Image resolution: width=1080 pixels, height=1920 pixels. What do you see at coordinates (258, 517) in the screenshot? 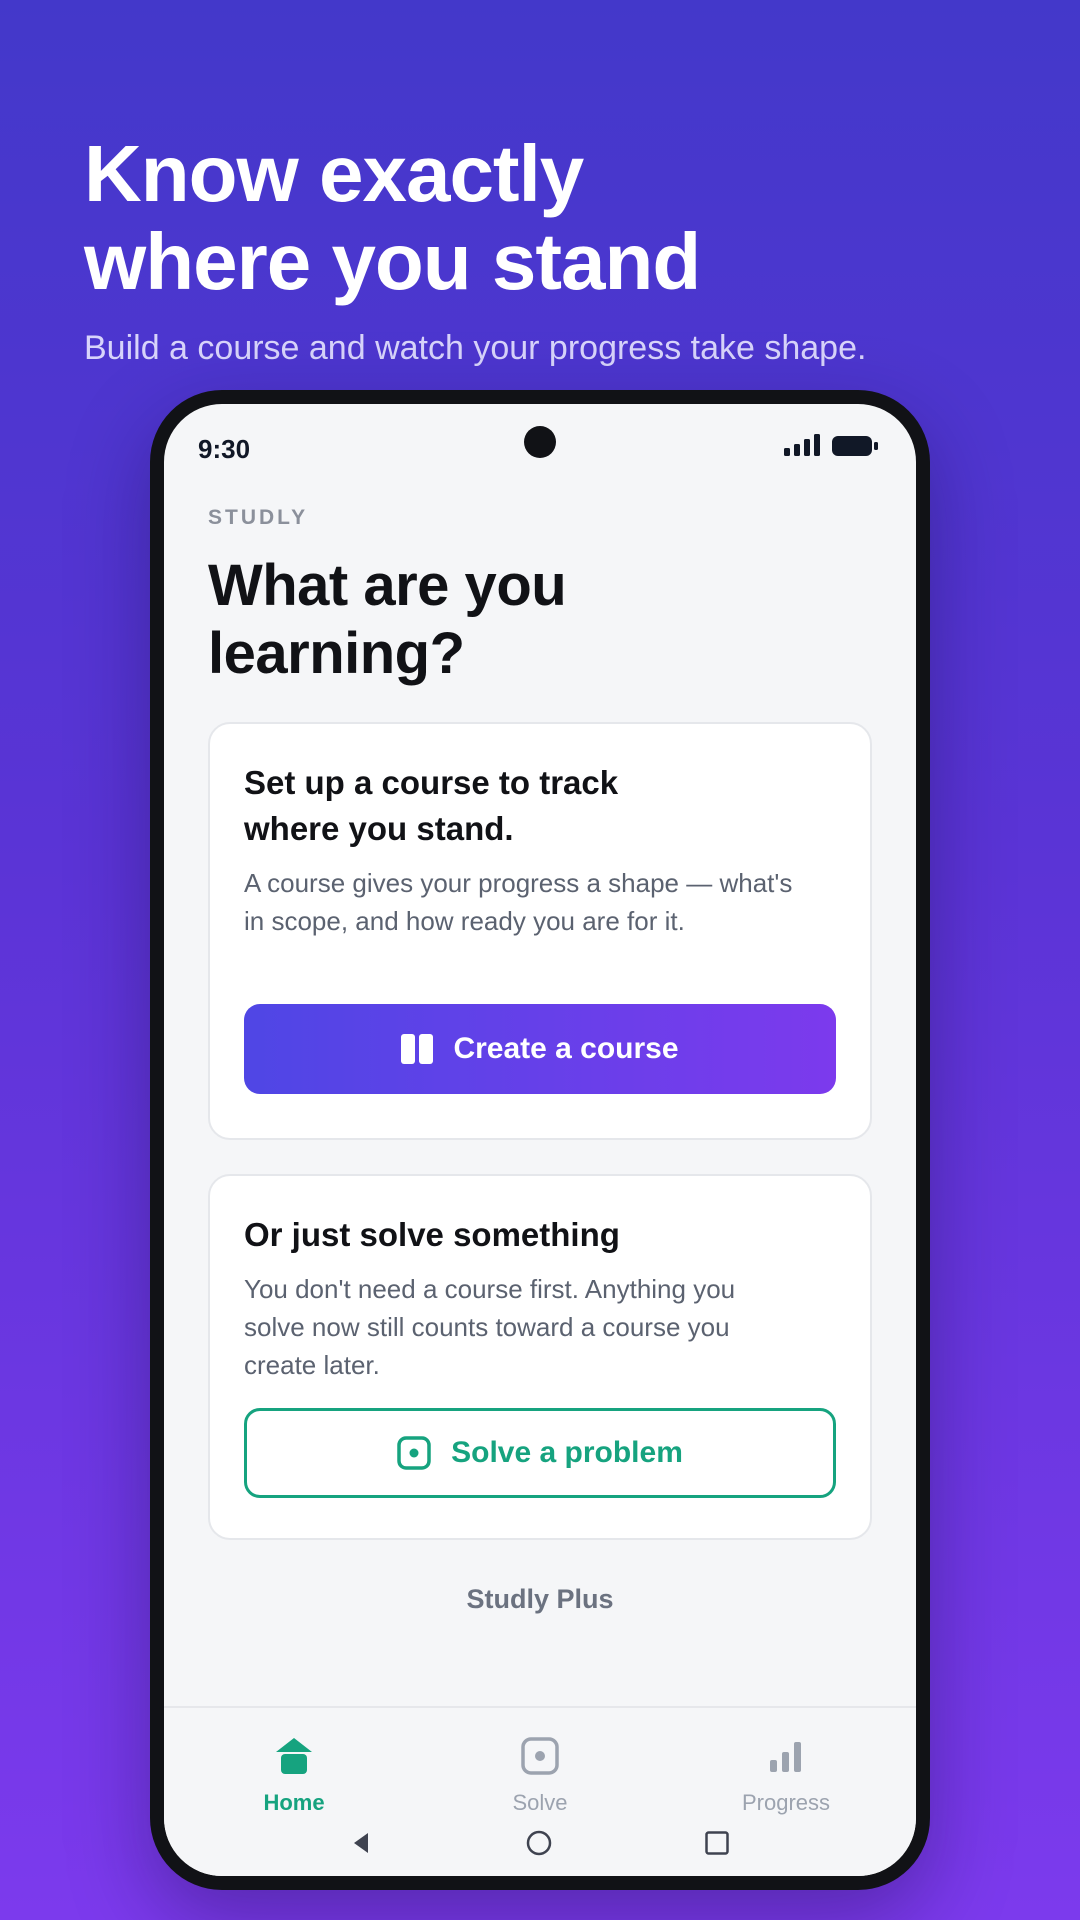
I see `app-eyebrow: STUDLY` at bounding box center [258, 517].